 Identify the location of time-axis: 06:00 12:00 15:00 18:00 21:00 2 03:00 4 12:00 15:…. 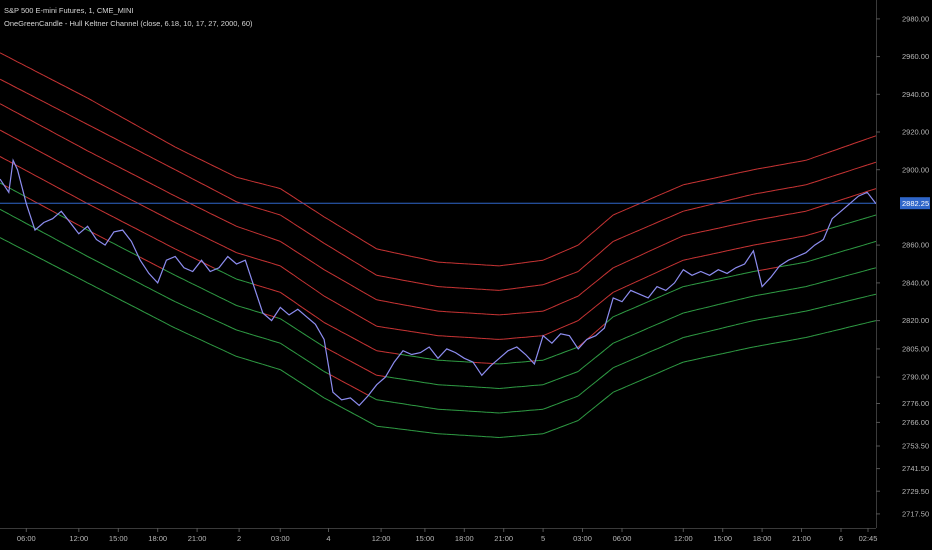
(466, 539).